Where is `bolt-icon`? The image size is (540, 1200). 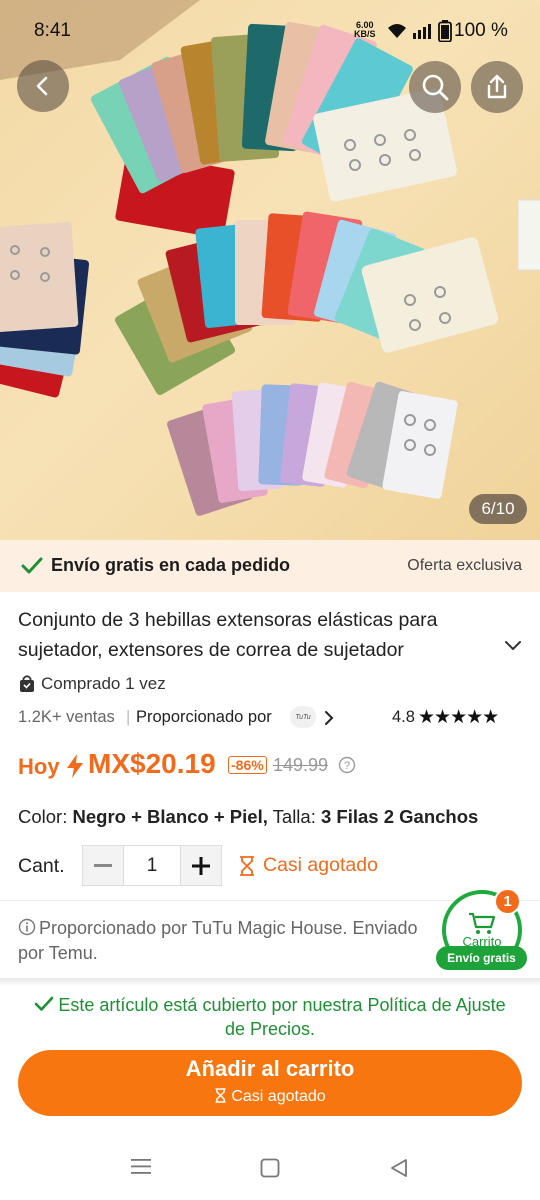
bolt-icon is located at coordinates (75, 766).